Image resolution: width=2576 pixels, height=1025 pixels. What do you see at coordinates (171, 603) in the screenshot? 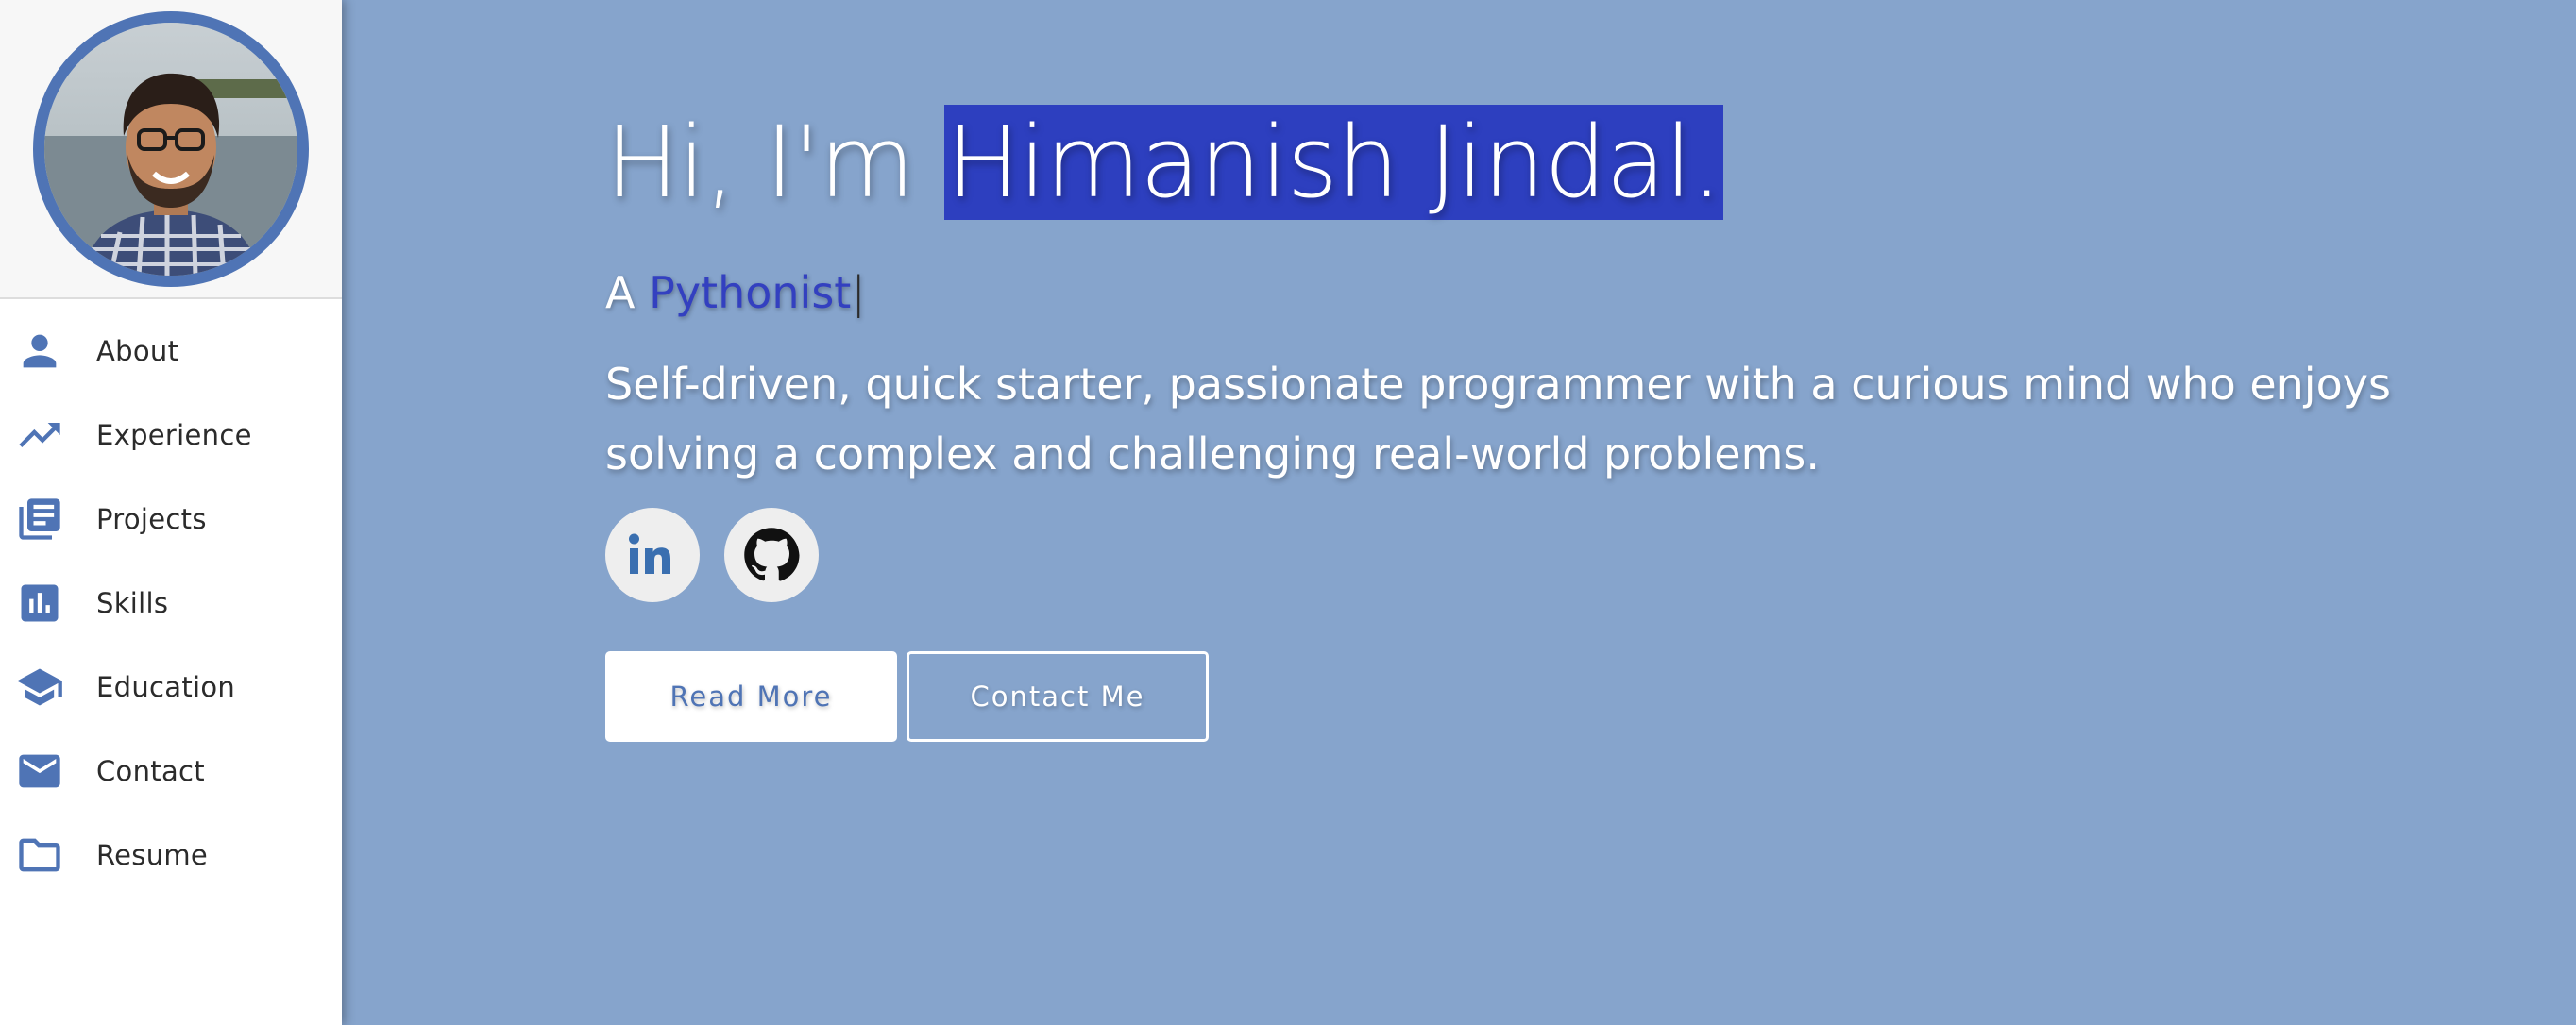
I see `sidebar-item-skills: Skills` at bounding box center [171, 603].